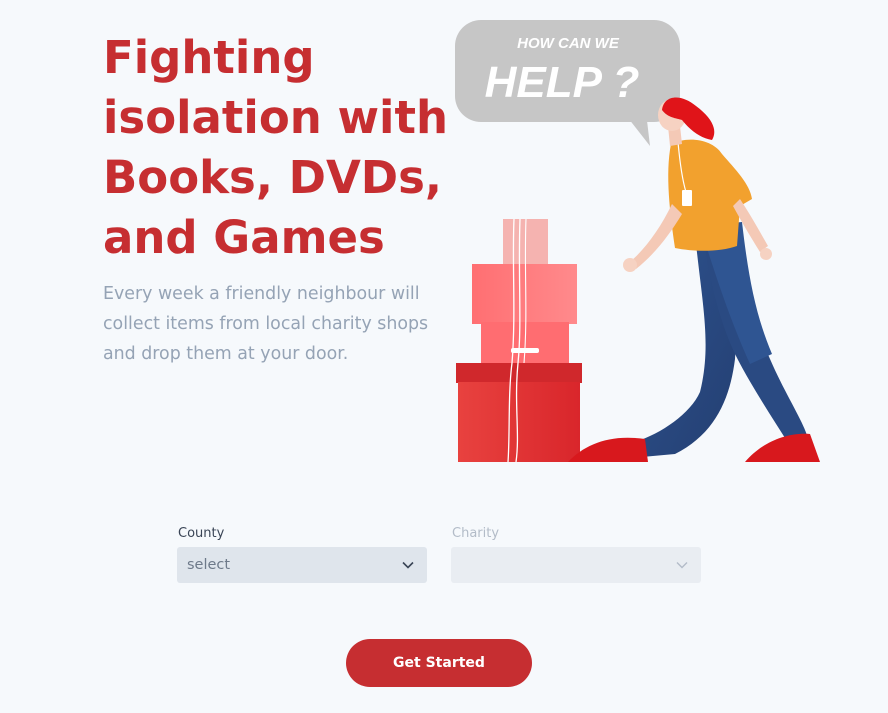 The image size is (888, 713). I want to click on county-label: County, so click(201, 533).